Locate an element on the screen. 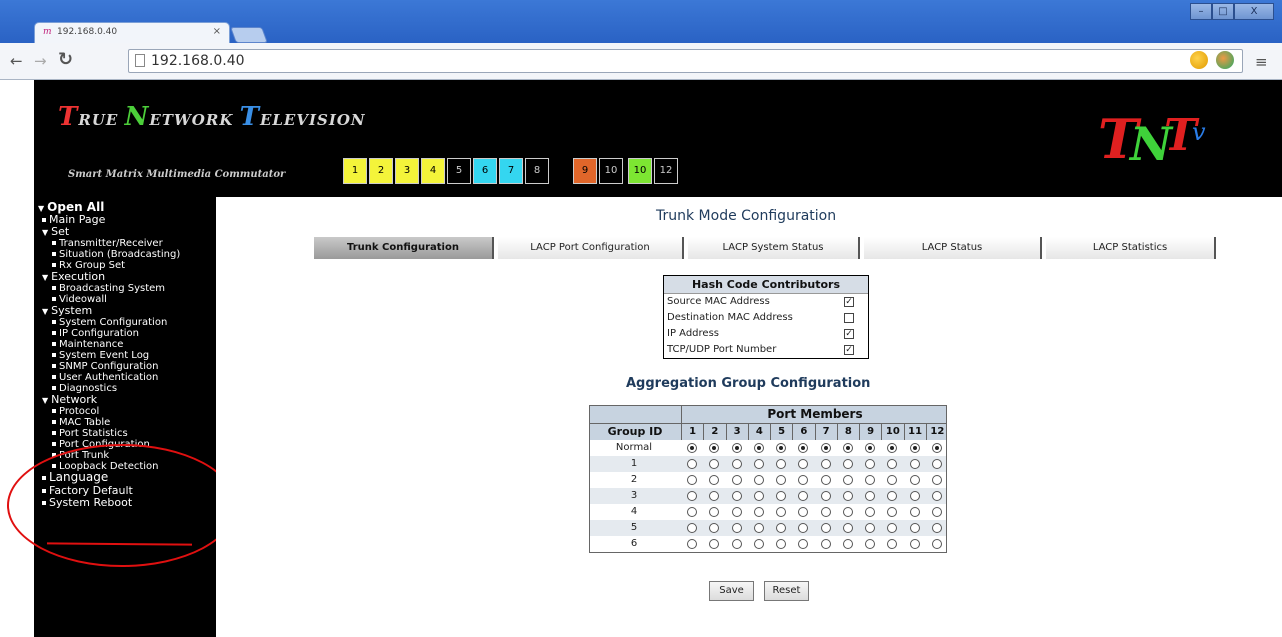  address-bar: 192.168.0.40 ☆ is located at coordinates (685, 61).